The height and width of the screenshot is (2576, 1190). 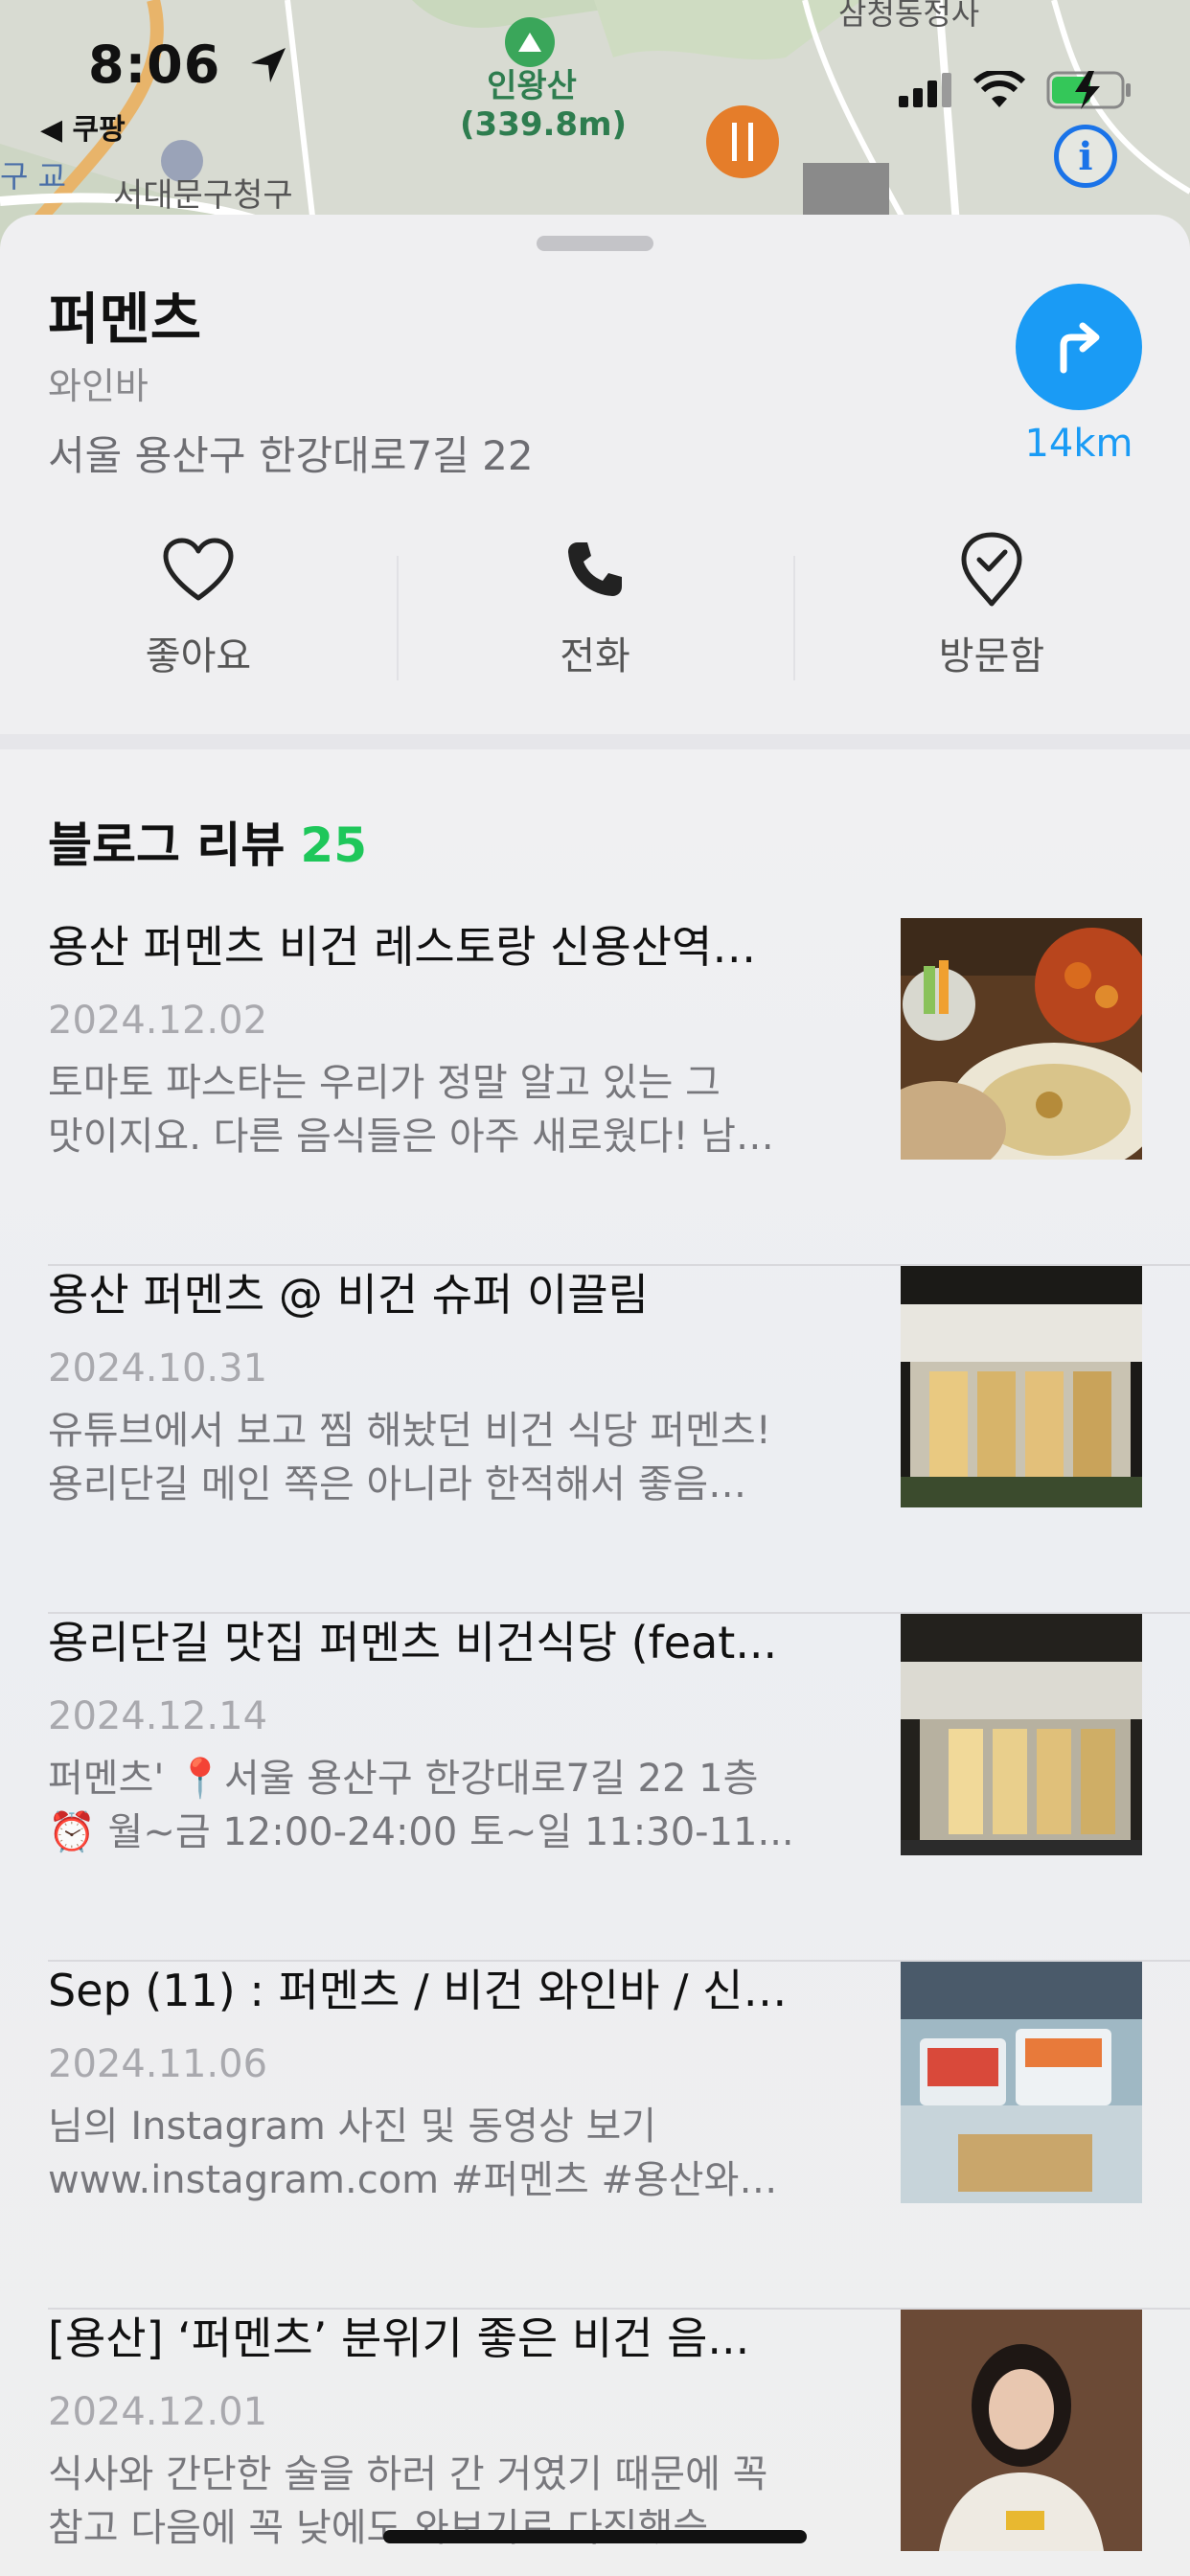 What do you see at coordinates (1085, 156) in the screenshot?
I see `info-button: i` at bounding box center [1085, 156].